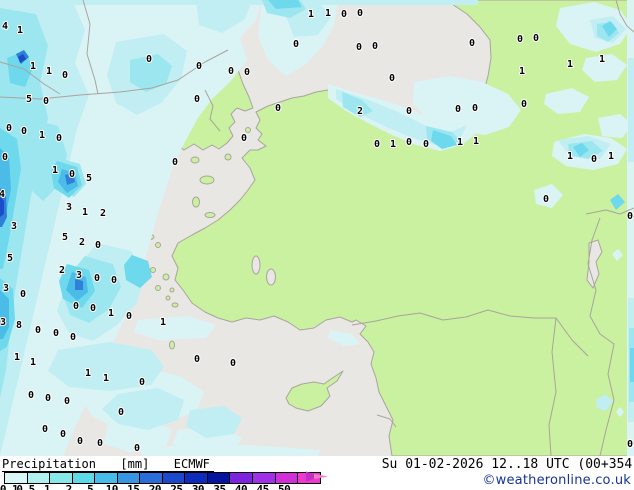 This screenshot has height=490, width=634. What do you see at coordinates (241, 486) in the screenshot?
I see `color-scale-tick: 40` at bounding box center [241, 486].